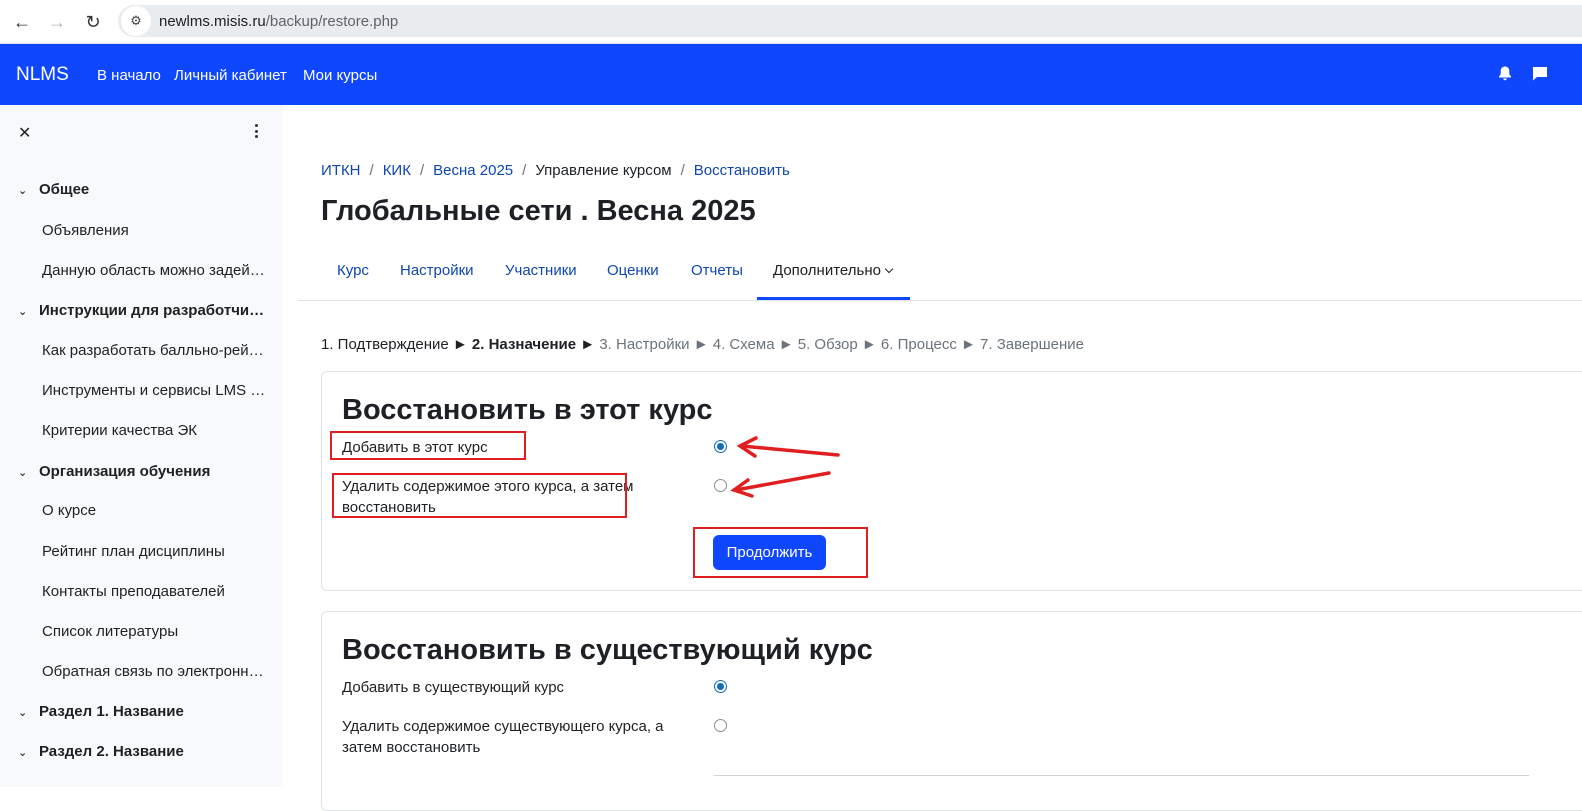  I want to click on more-options-icon, so click(256, 131).